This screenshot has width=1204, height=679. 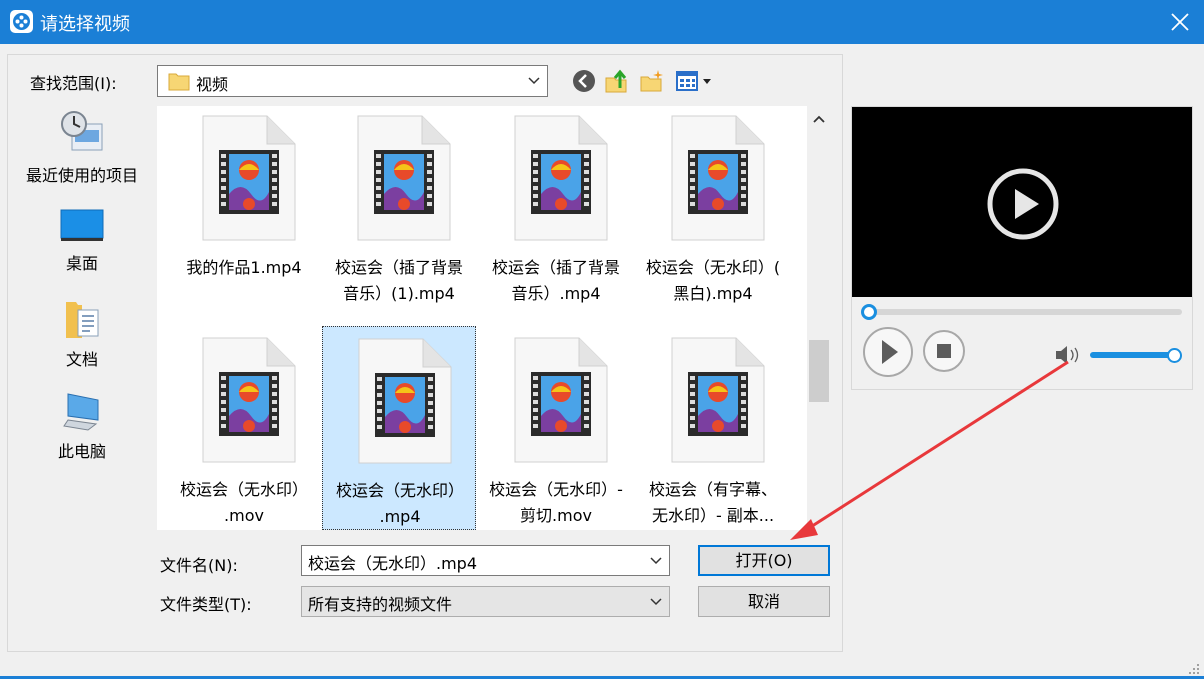 I want to click on scroll-up-icon, so click(x=819, y=119).